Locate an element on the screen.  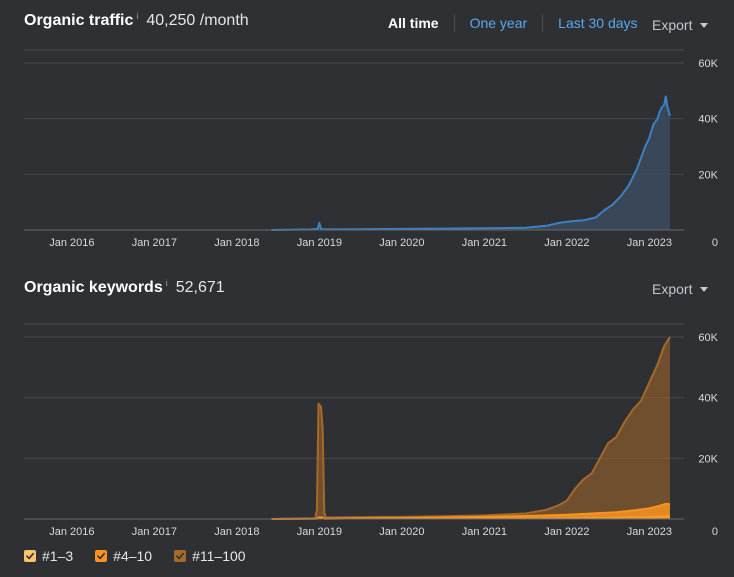
legend-item-11-100: #11–100 is located at coordinates (210, 556).